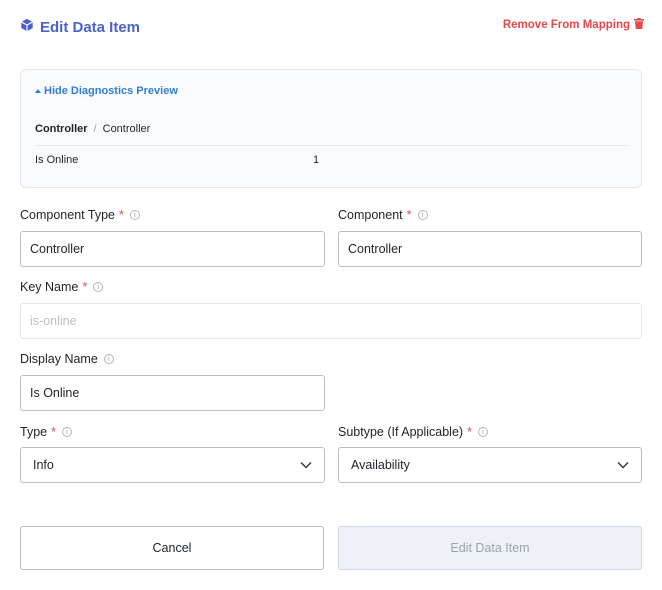  Describe the element at coordinates (59, 359) in the screenshot. I see `display-name-label-text: Display Name` at that location.